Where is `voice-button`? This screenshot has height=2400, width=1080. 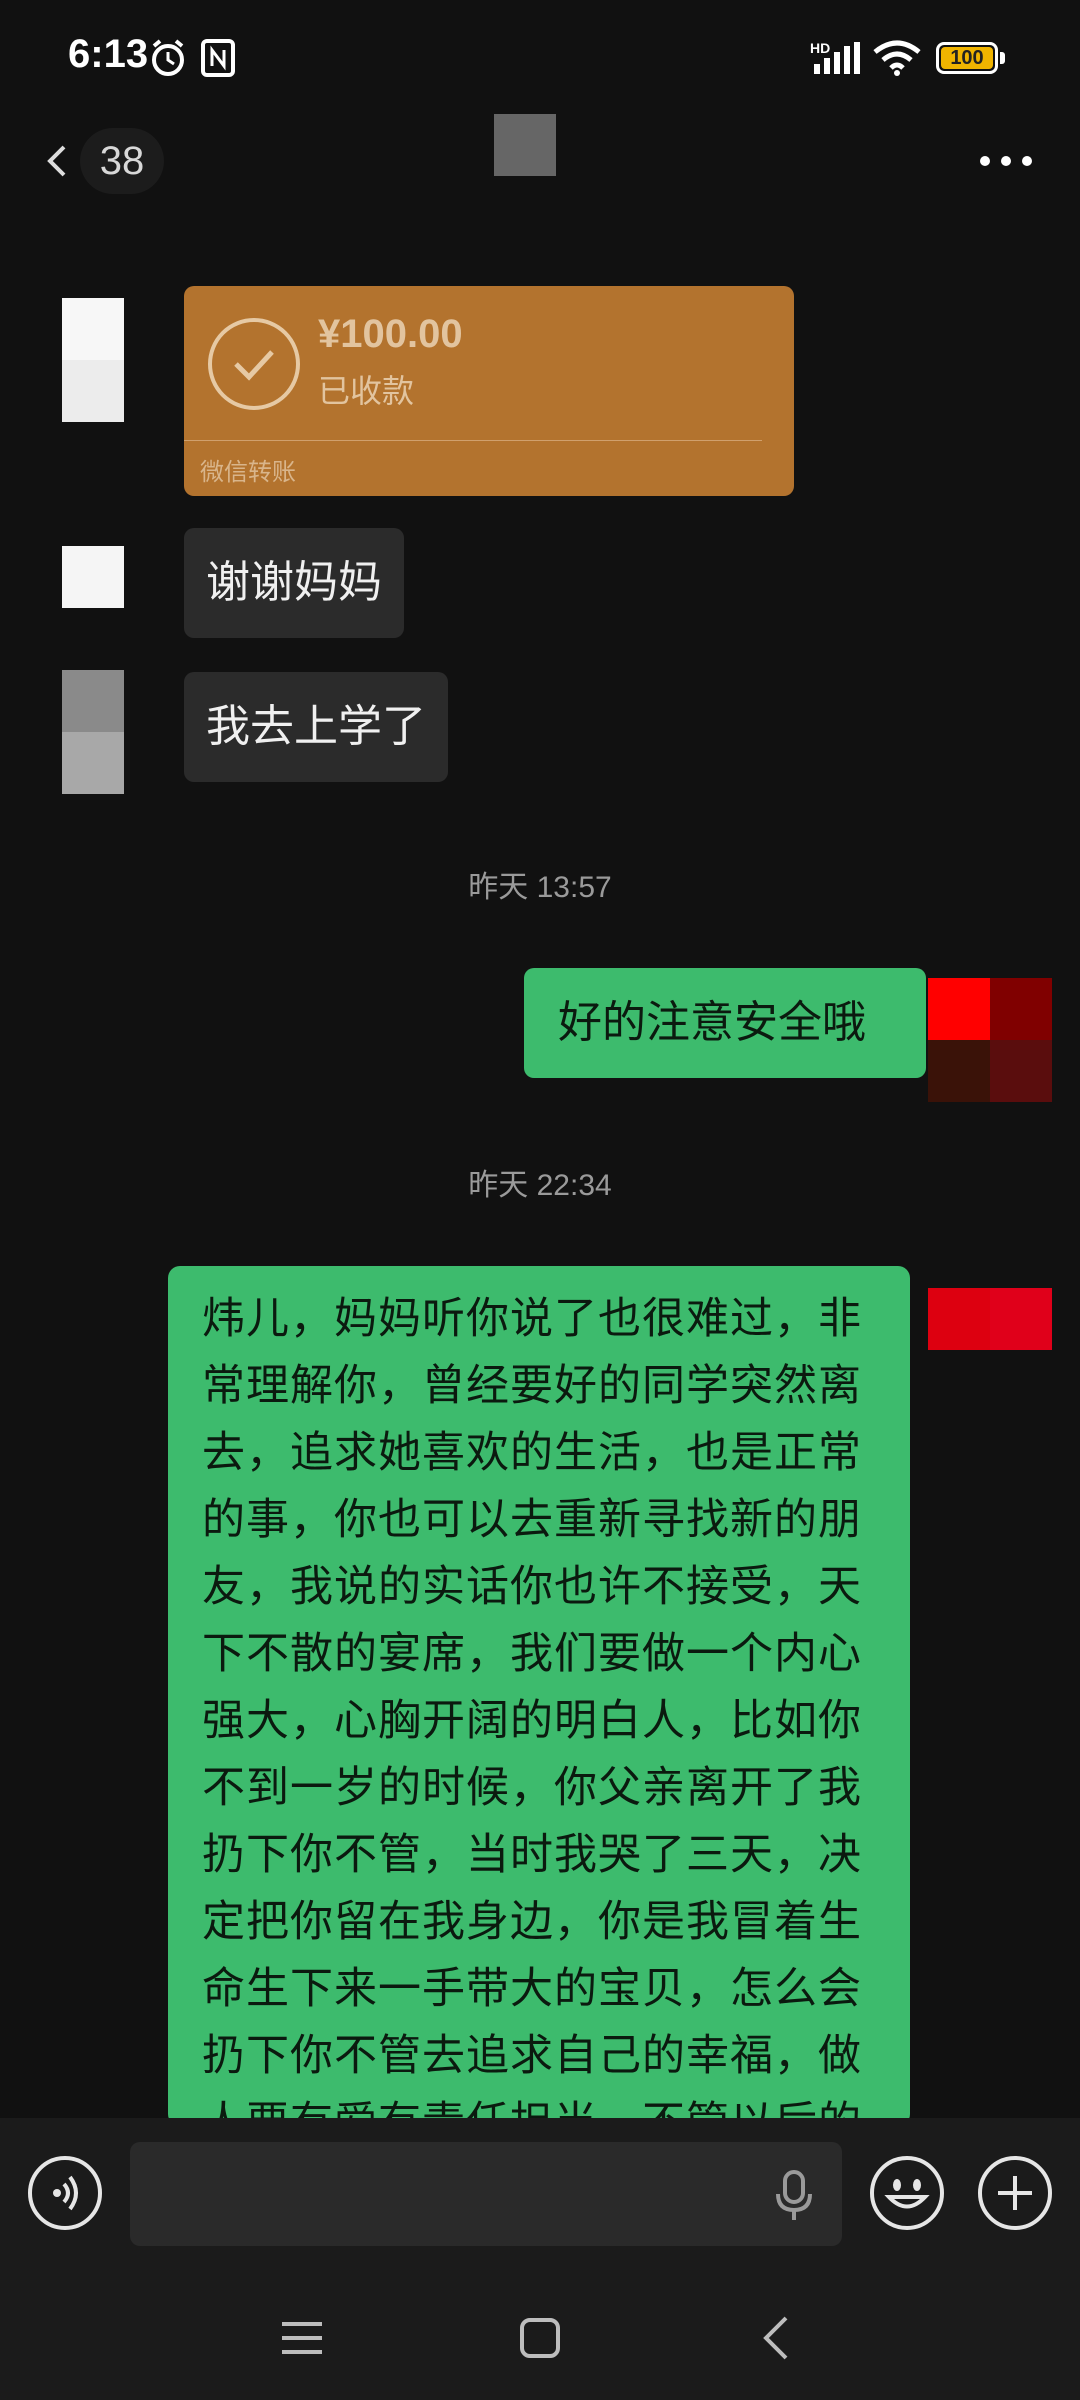 voice-button is located at coordinates (65, 2193).